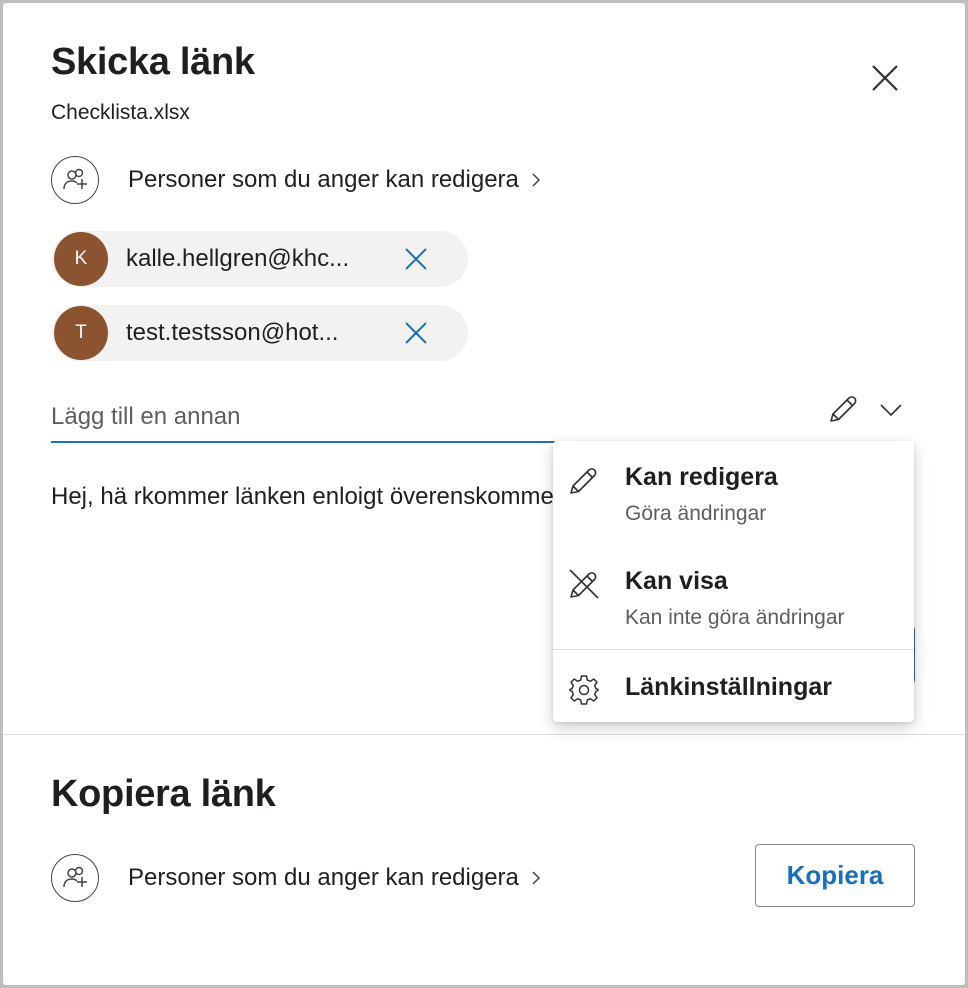 The image size is (968, 988). I want to click on section-divider, so click(484, 734).